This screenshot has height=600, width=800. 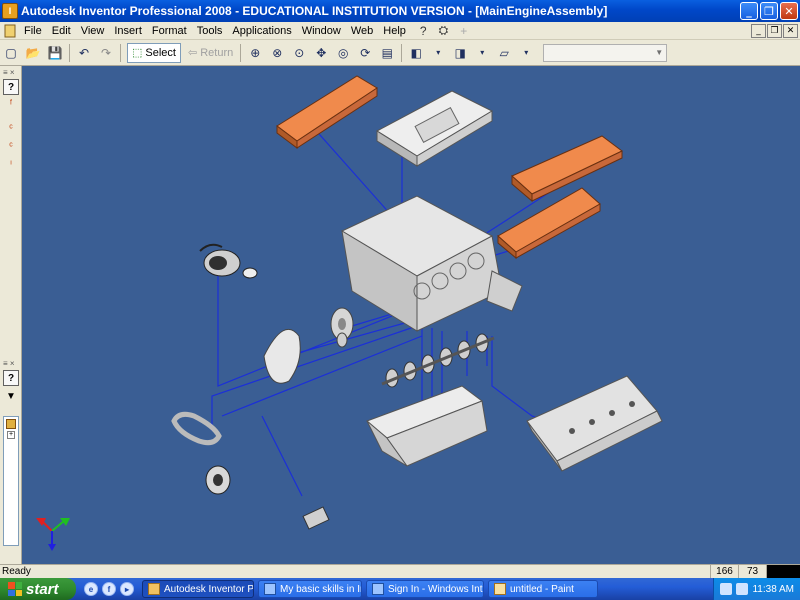 What do you see at coordinates (10, 72) in the screenshot?
I see `panel-grip: ≡ ×` at bounding box center [10, 72].